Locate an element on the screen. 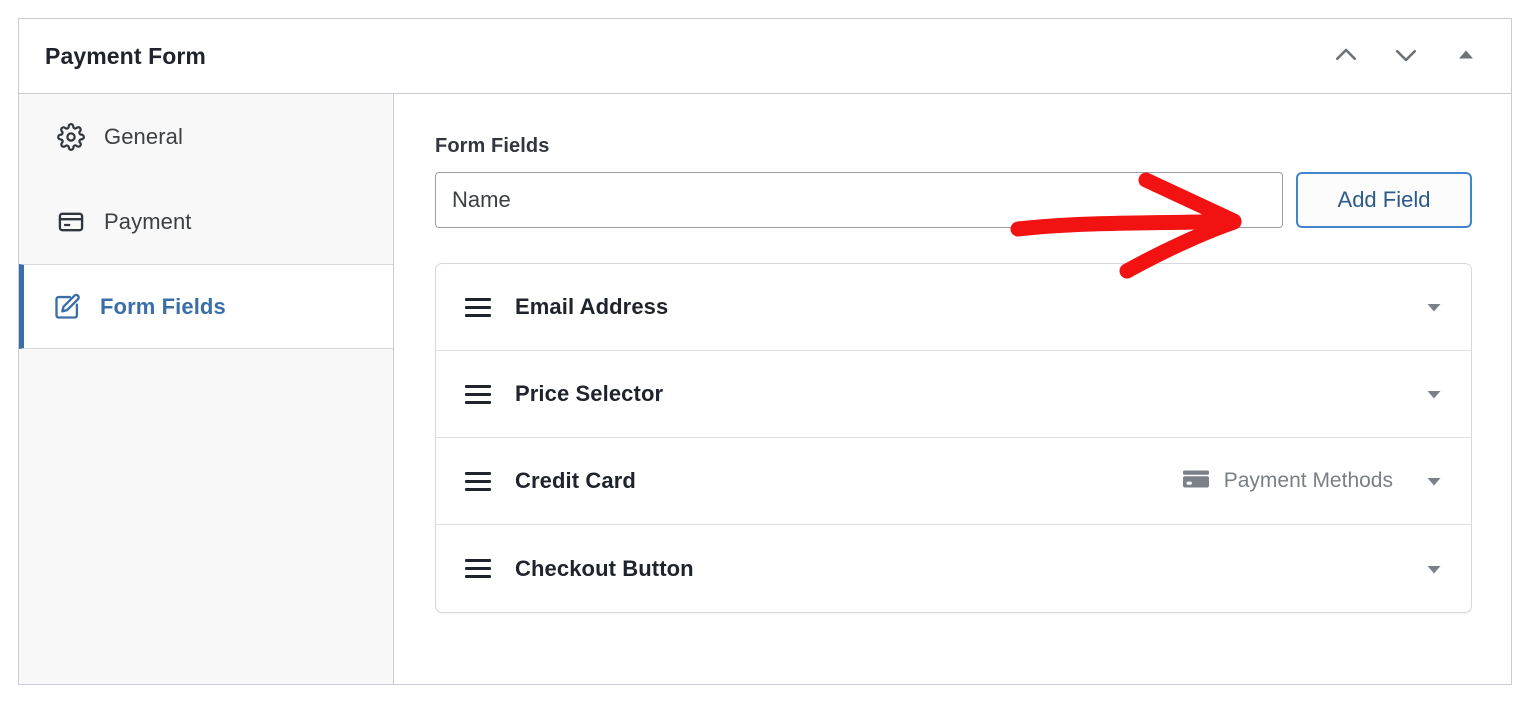  gear-icon is located at coordinates (71, 136).